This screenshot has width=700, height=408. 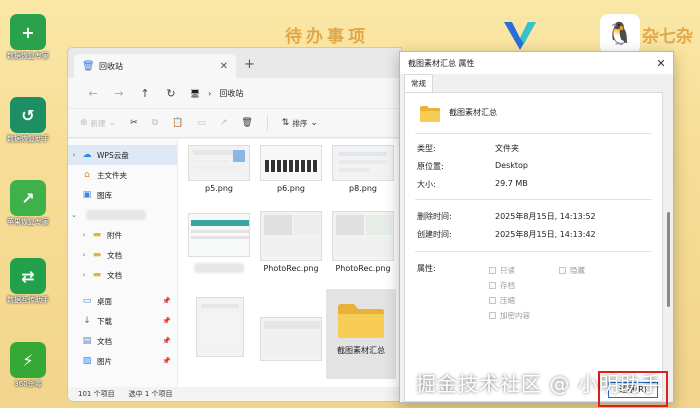 What do you see at coordinates (122, 215) in the screenshot?
I see `sidebar-item-account: ⌄` at bounding box center [122, 215].